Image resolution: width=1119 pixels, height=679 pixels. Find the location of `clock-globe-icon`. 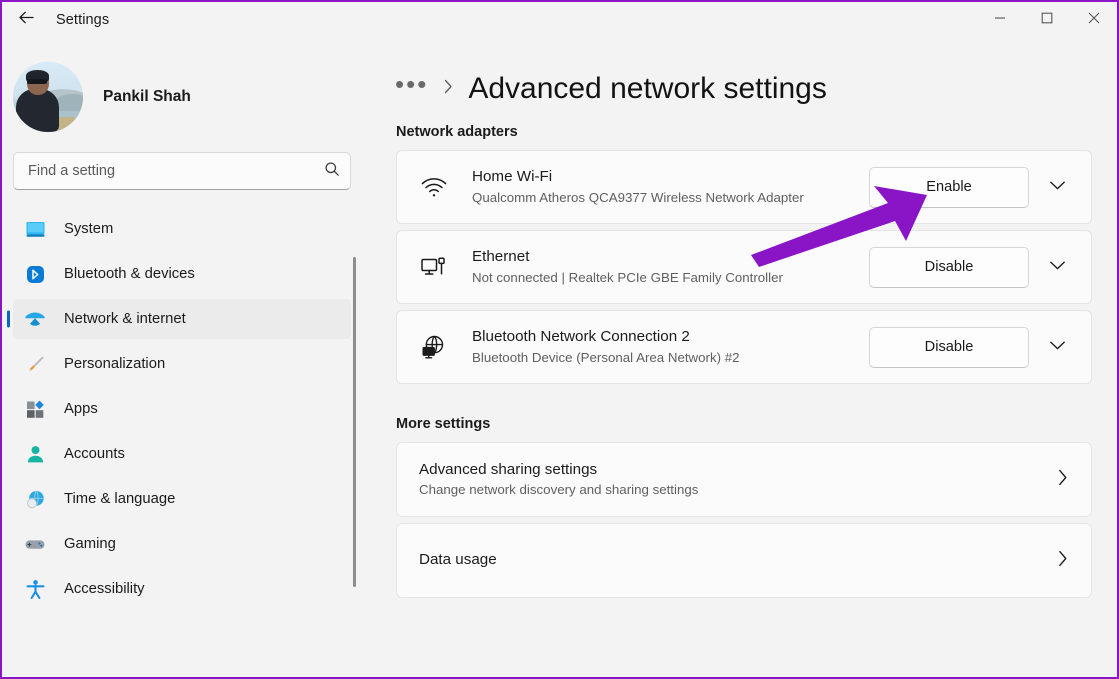

clock-globe-icon is located at coordinates (35, 499).